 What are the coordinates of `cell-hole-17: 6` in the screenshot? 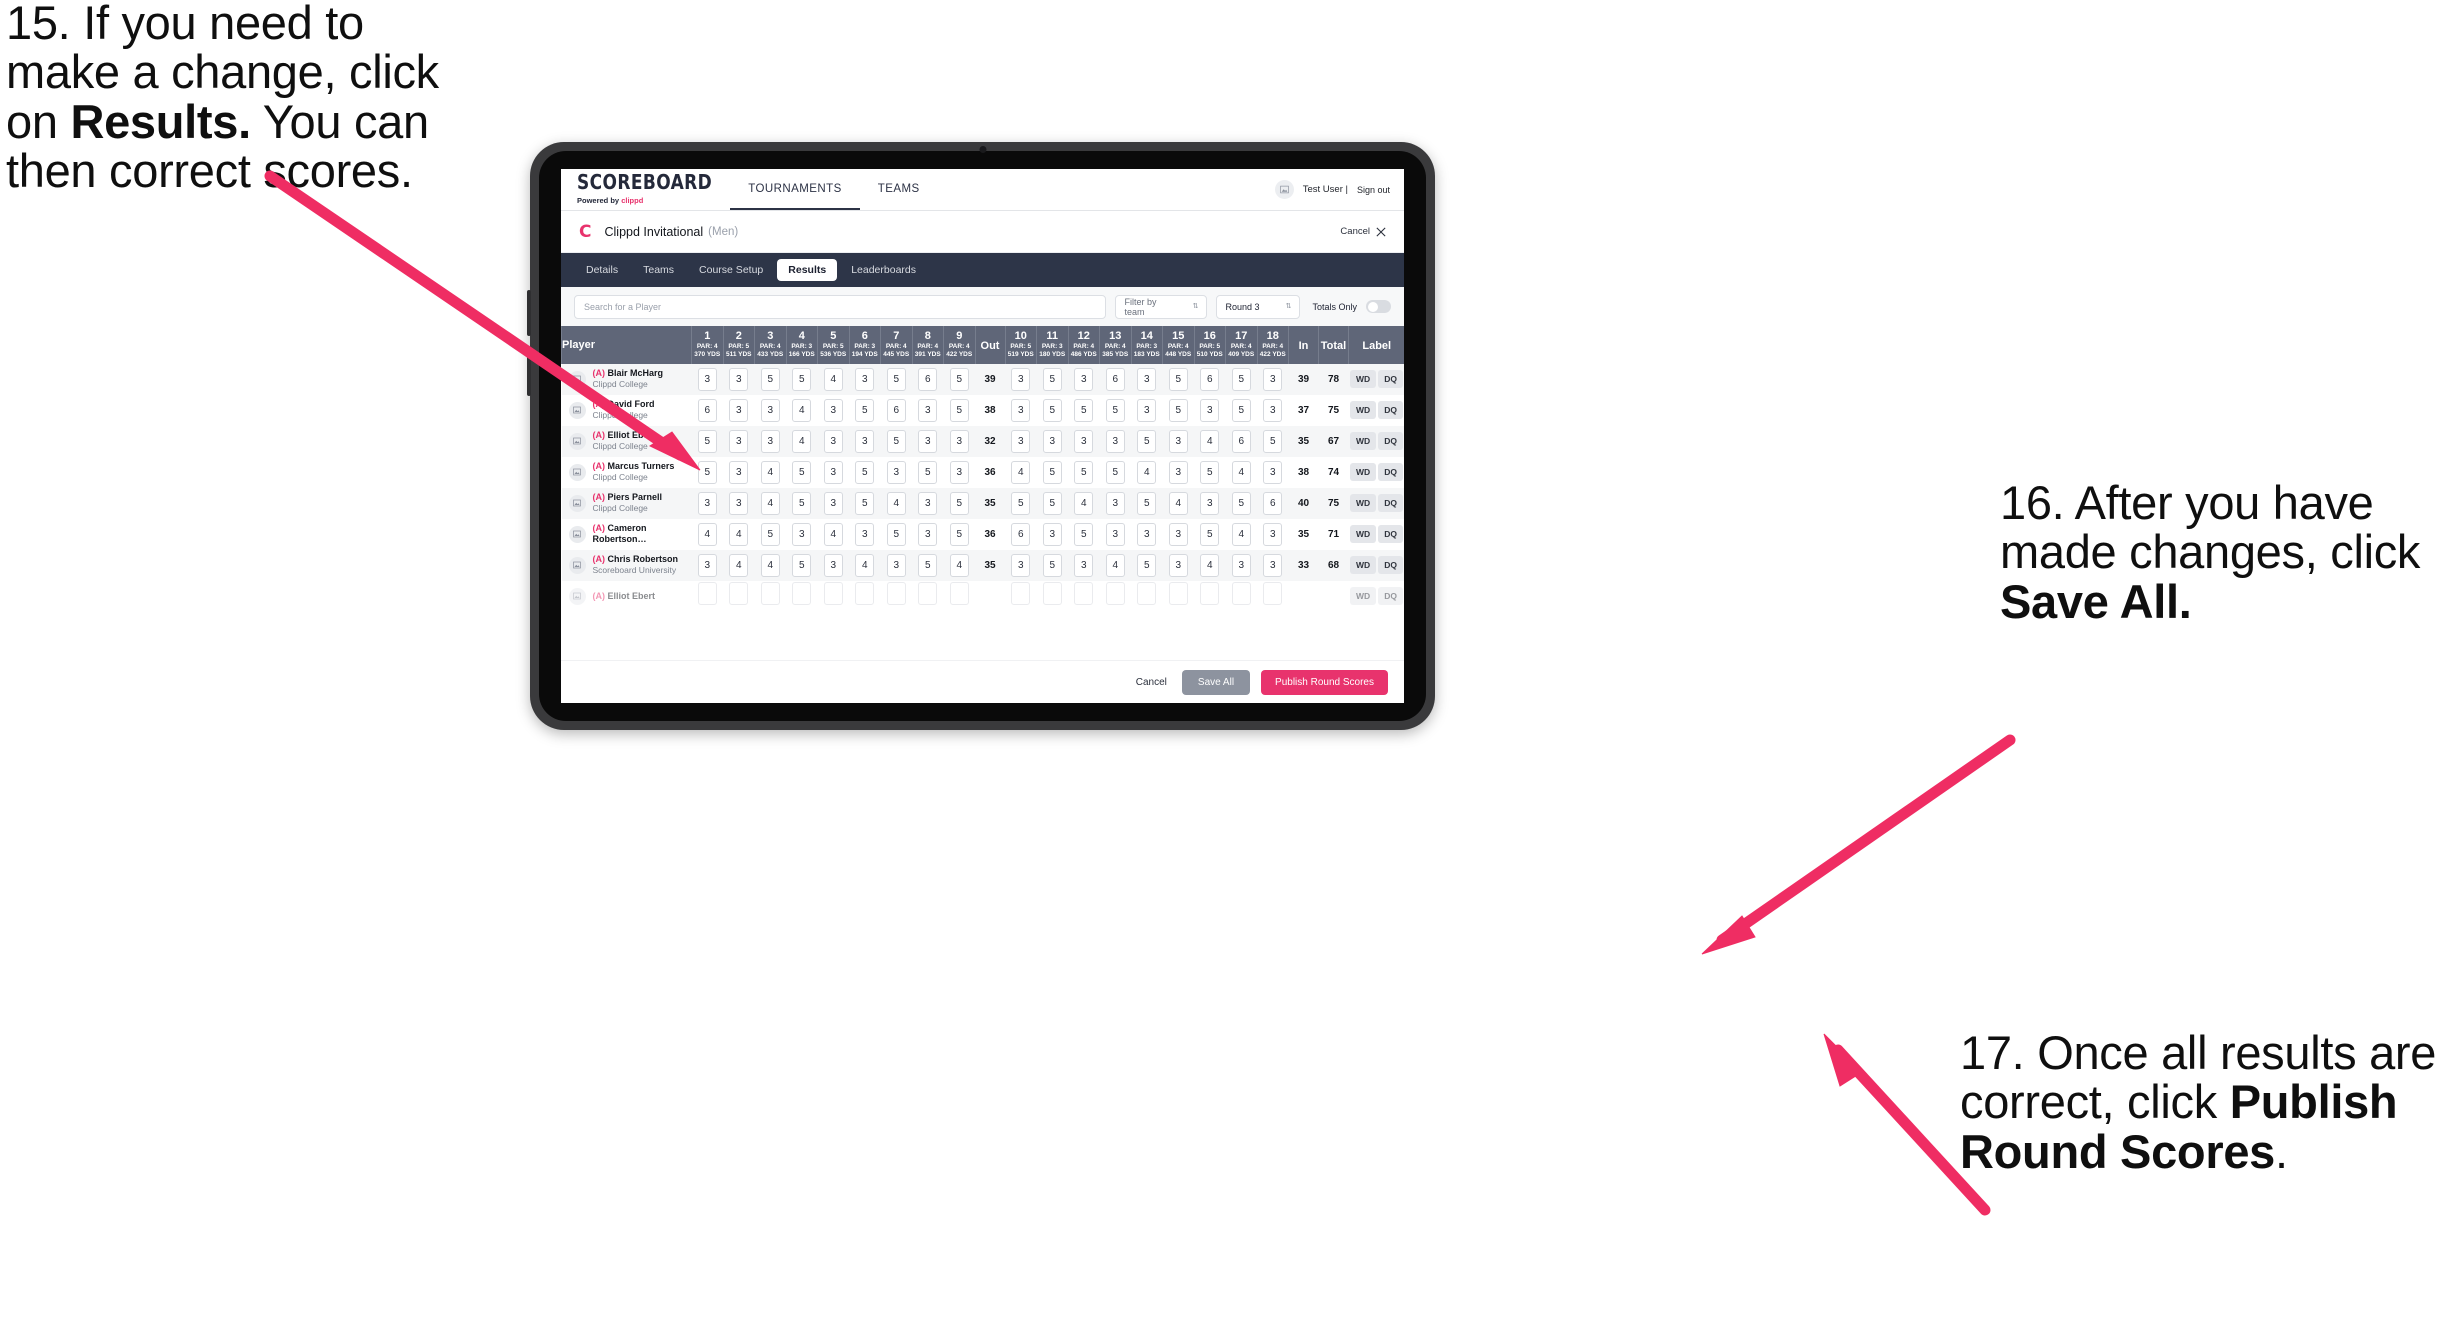 It's located at (1242, 441).